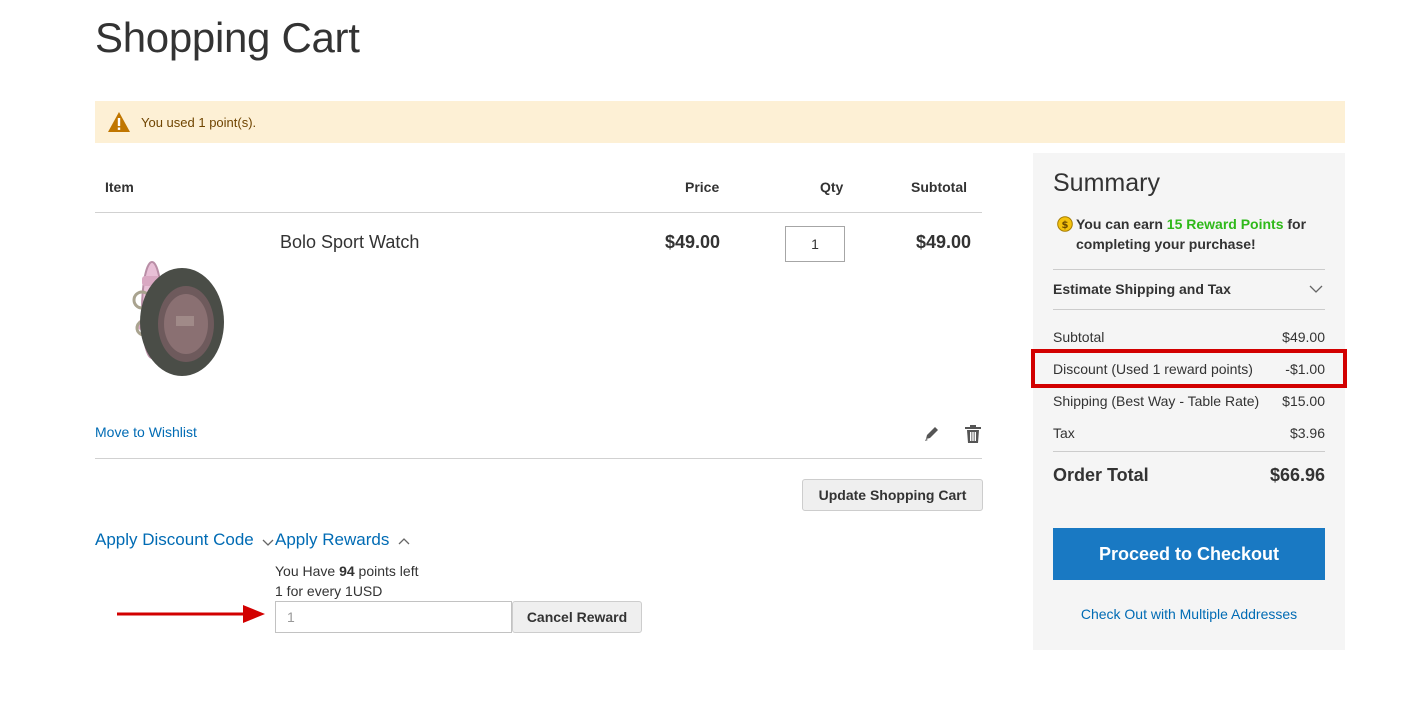  I want to click on apply-discount-toggle: Apply Discount Code, so click(174, 540).